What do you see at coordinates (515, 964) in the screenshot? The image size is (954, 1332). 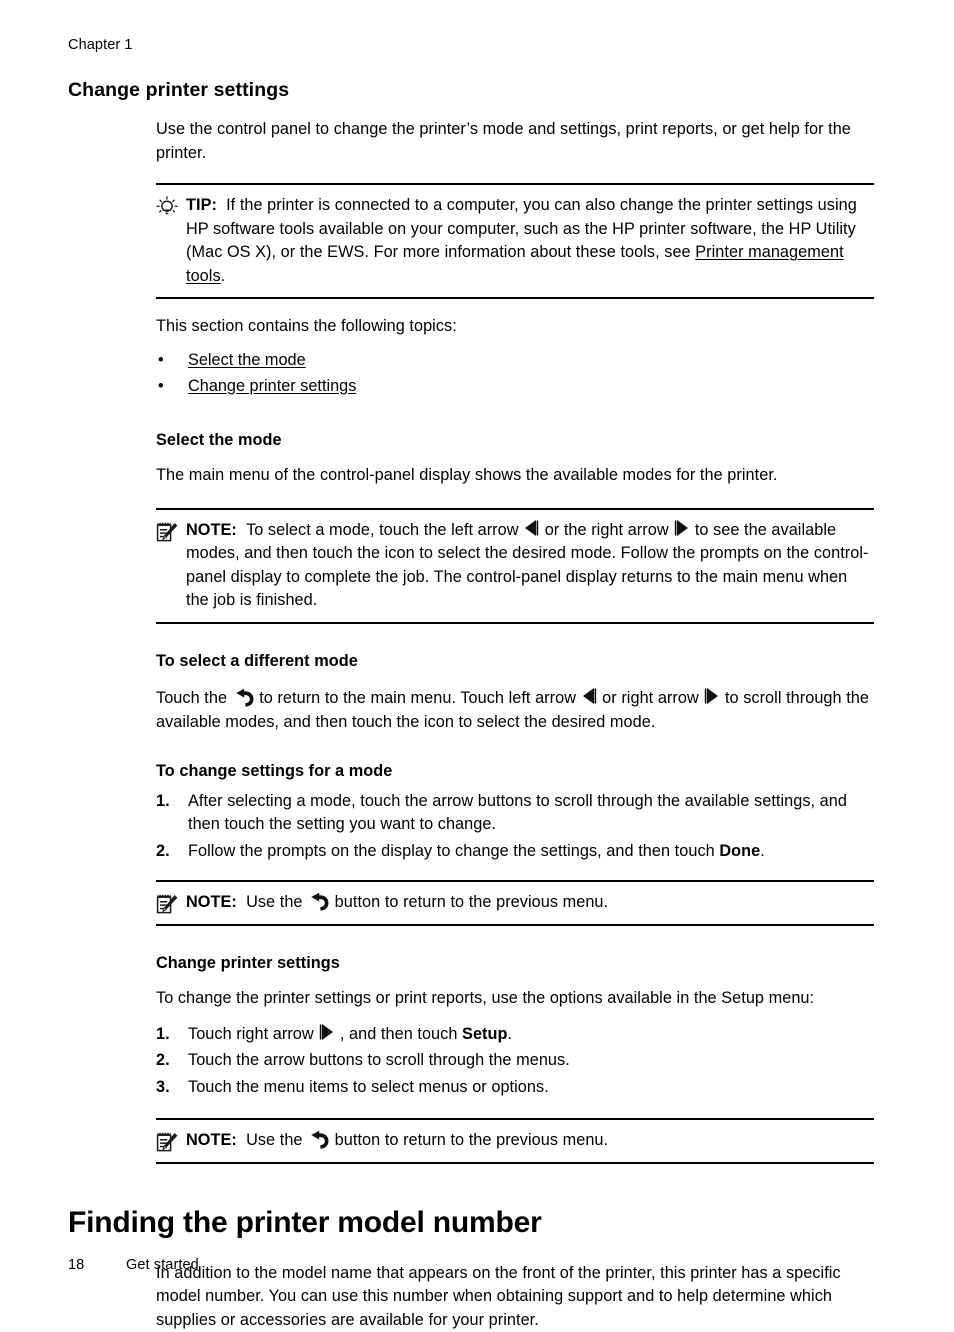 I see `subsection-heading-change-printer-settings: Change printer settings` at bounding box center [515, 964].